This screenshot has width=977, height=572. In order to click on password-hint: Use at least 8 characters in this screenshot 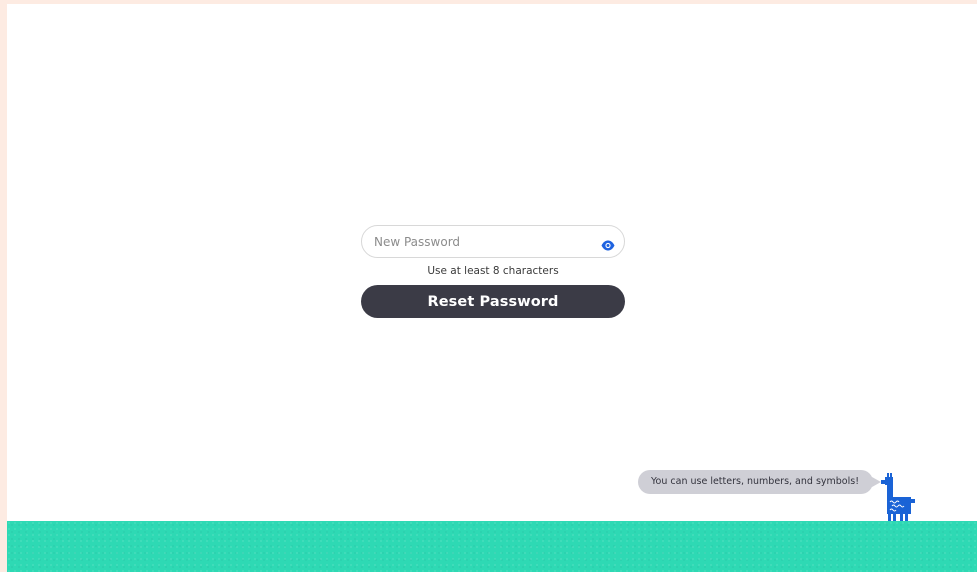, I will do `click(493, 271)`.